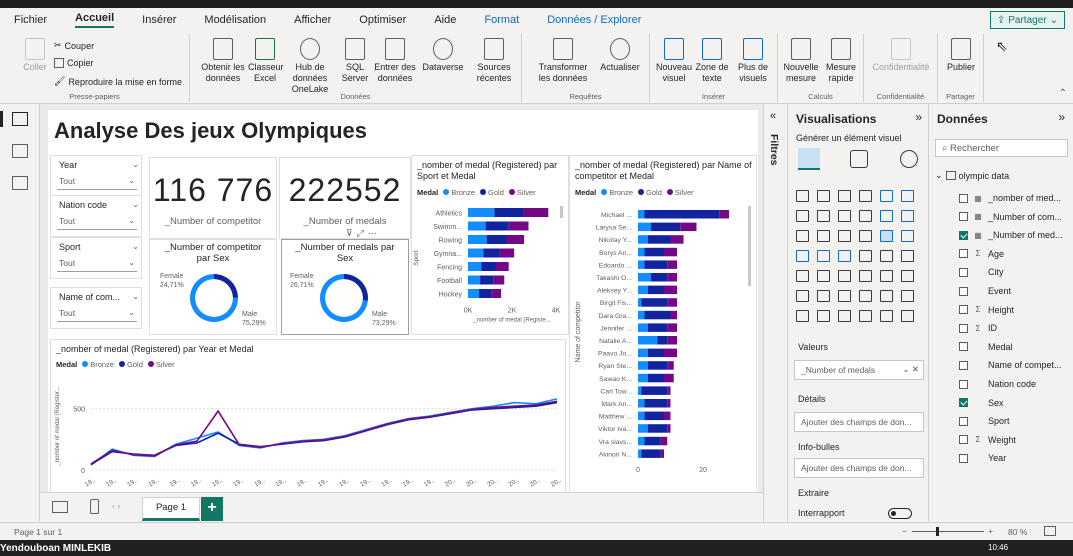 This screenshot has height=556, width=1073. I want to click on python-visual-icon, so click(907, 276).